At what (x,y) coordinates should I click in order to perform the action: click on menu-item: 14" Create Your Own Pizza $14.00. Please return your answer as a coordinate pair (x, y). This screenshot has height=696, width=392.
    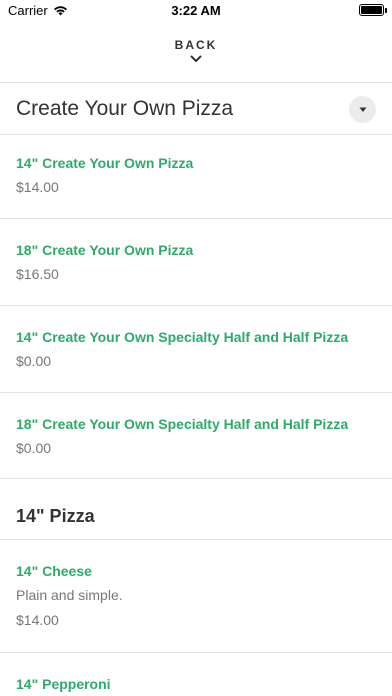
    Looking at the image, I should click on (196, 176).